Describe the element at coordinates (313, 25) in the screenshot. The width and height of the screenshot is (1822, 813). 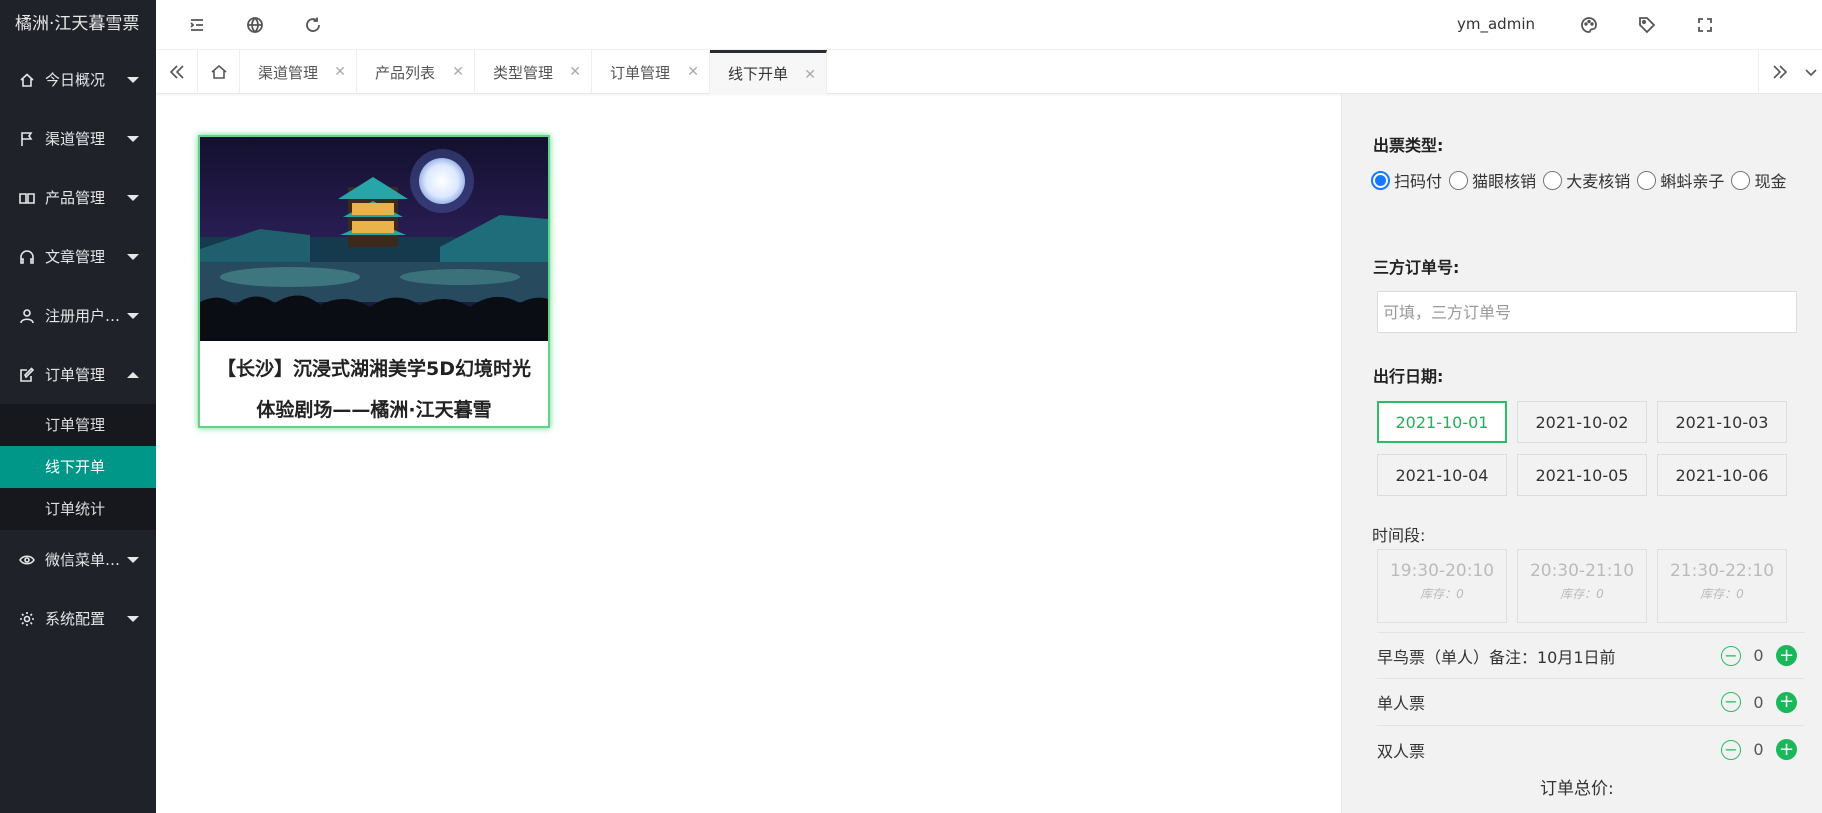
I see `refresh-icon` at that location.